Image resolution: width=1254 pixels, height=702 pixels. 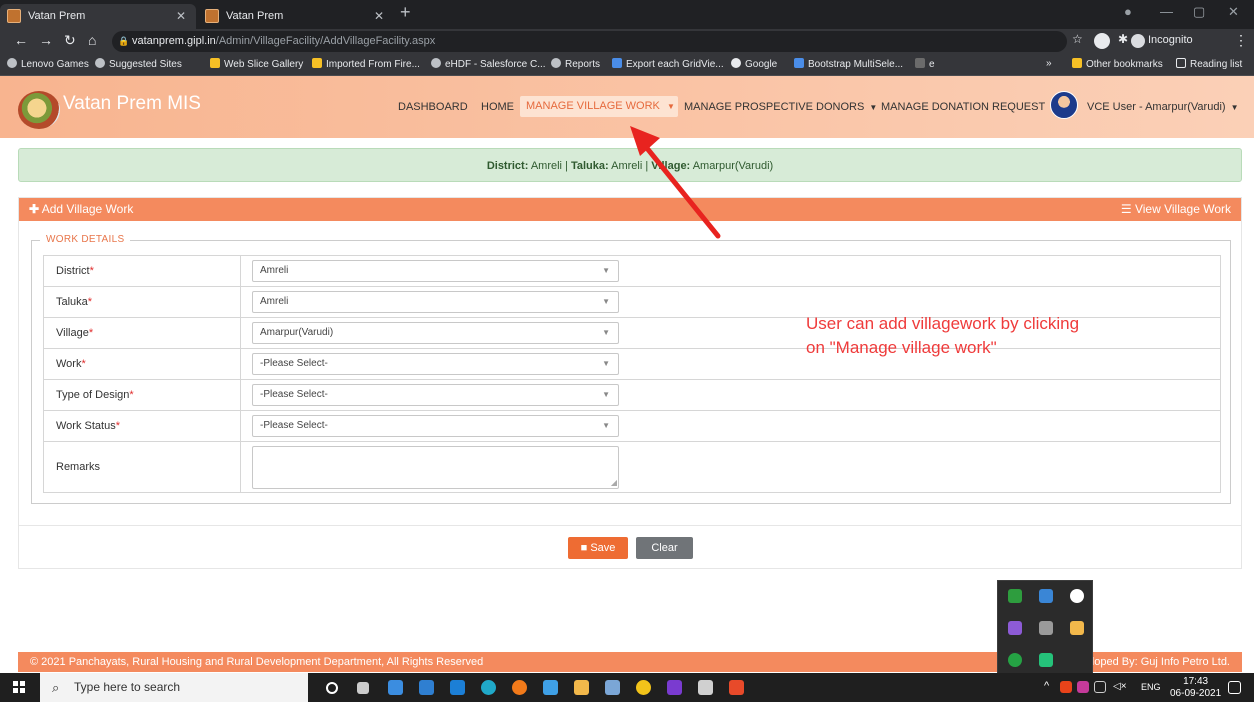 What do you see at coordinates (1199, 12) in the screenshot?
I see `maximize-icon: ▢` at bounding box center [1199, 12].